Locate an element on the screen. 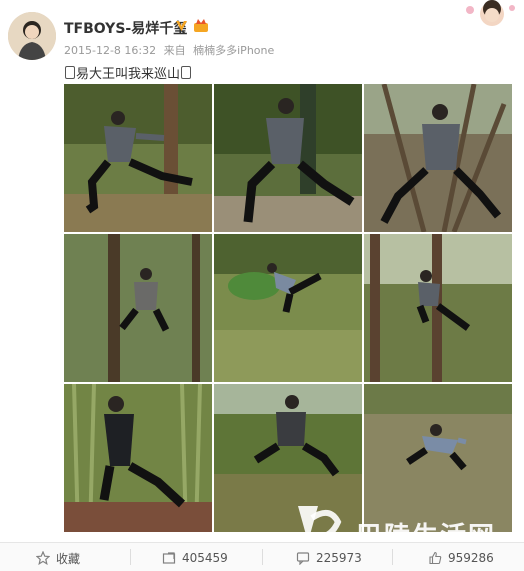 Image resolution: width=524 pixels, height=571 pixels. repost-button: 405459 is located at coordinates (195, 558).